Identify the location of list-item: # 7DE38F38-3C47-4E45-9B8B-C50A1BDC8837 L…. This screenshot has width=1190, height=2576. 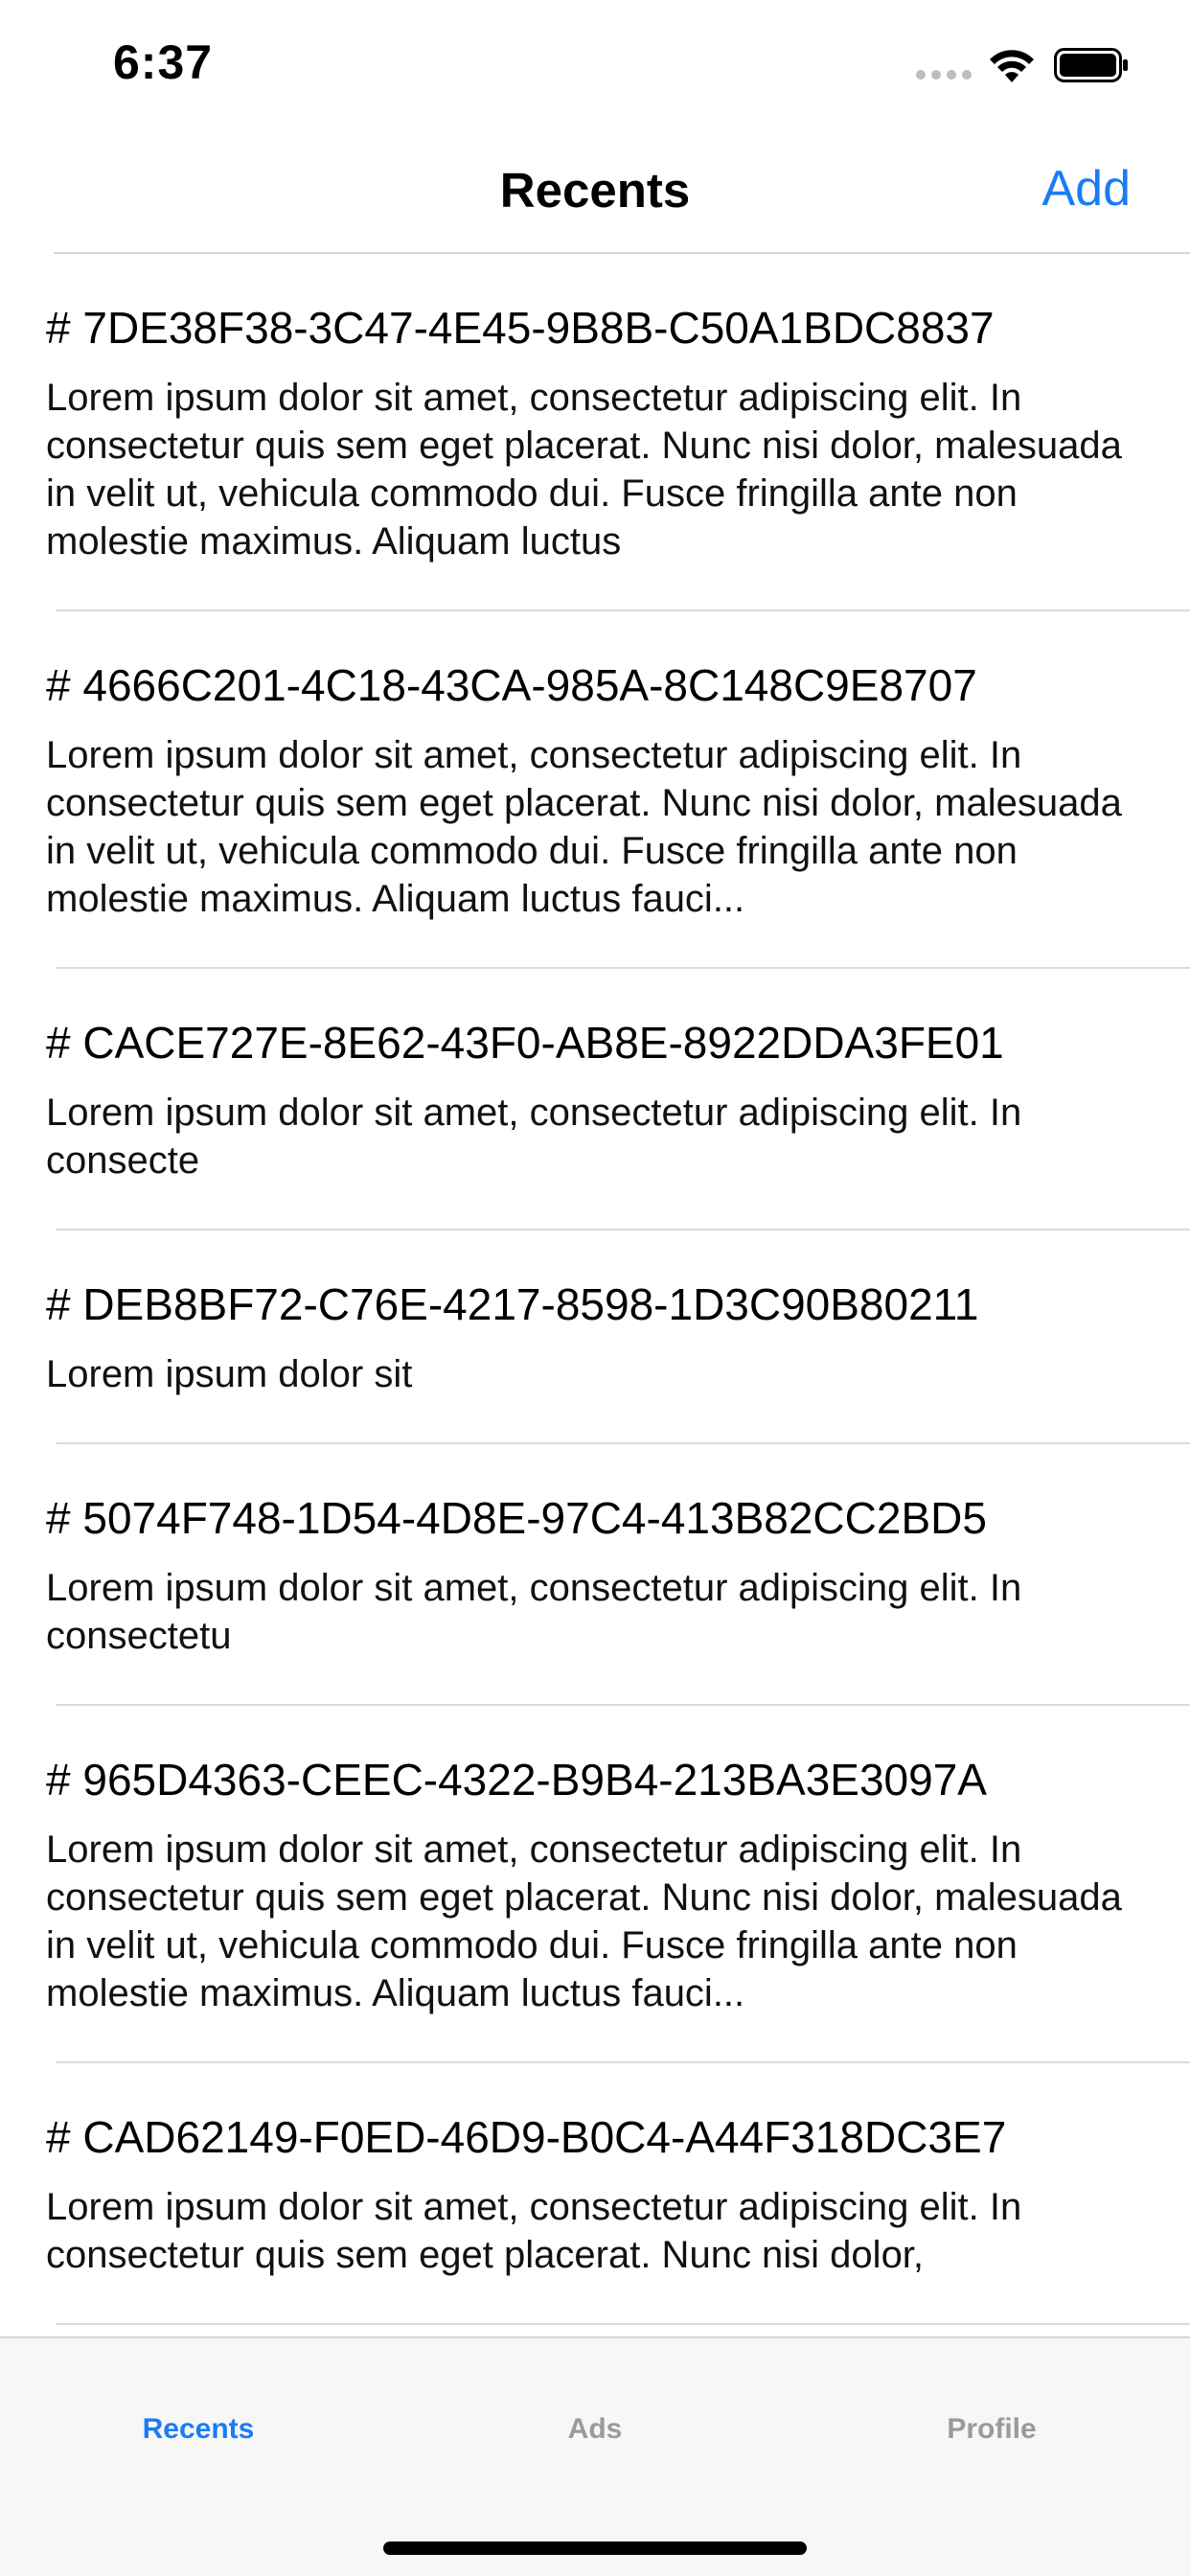
(595, 432).